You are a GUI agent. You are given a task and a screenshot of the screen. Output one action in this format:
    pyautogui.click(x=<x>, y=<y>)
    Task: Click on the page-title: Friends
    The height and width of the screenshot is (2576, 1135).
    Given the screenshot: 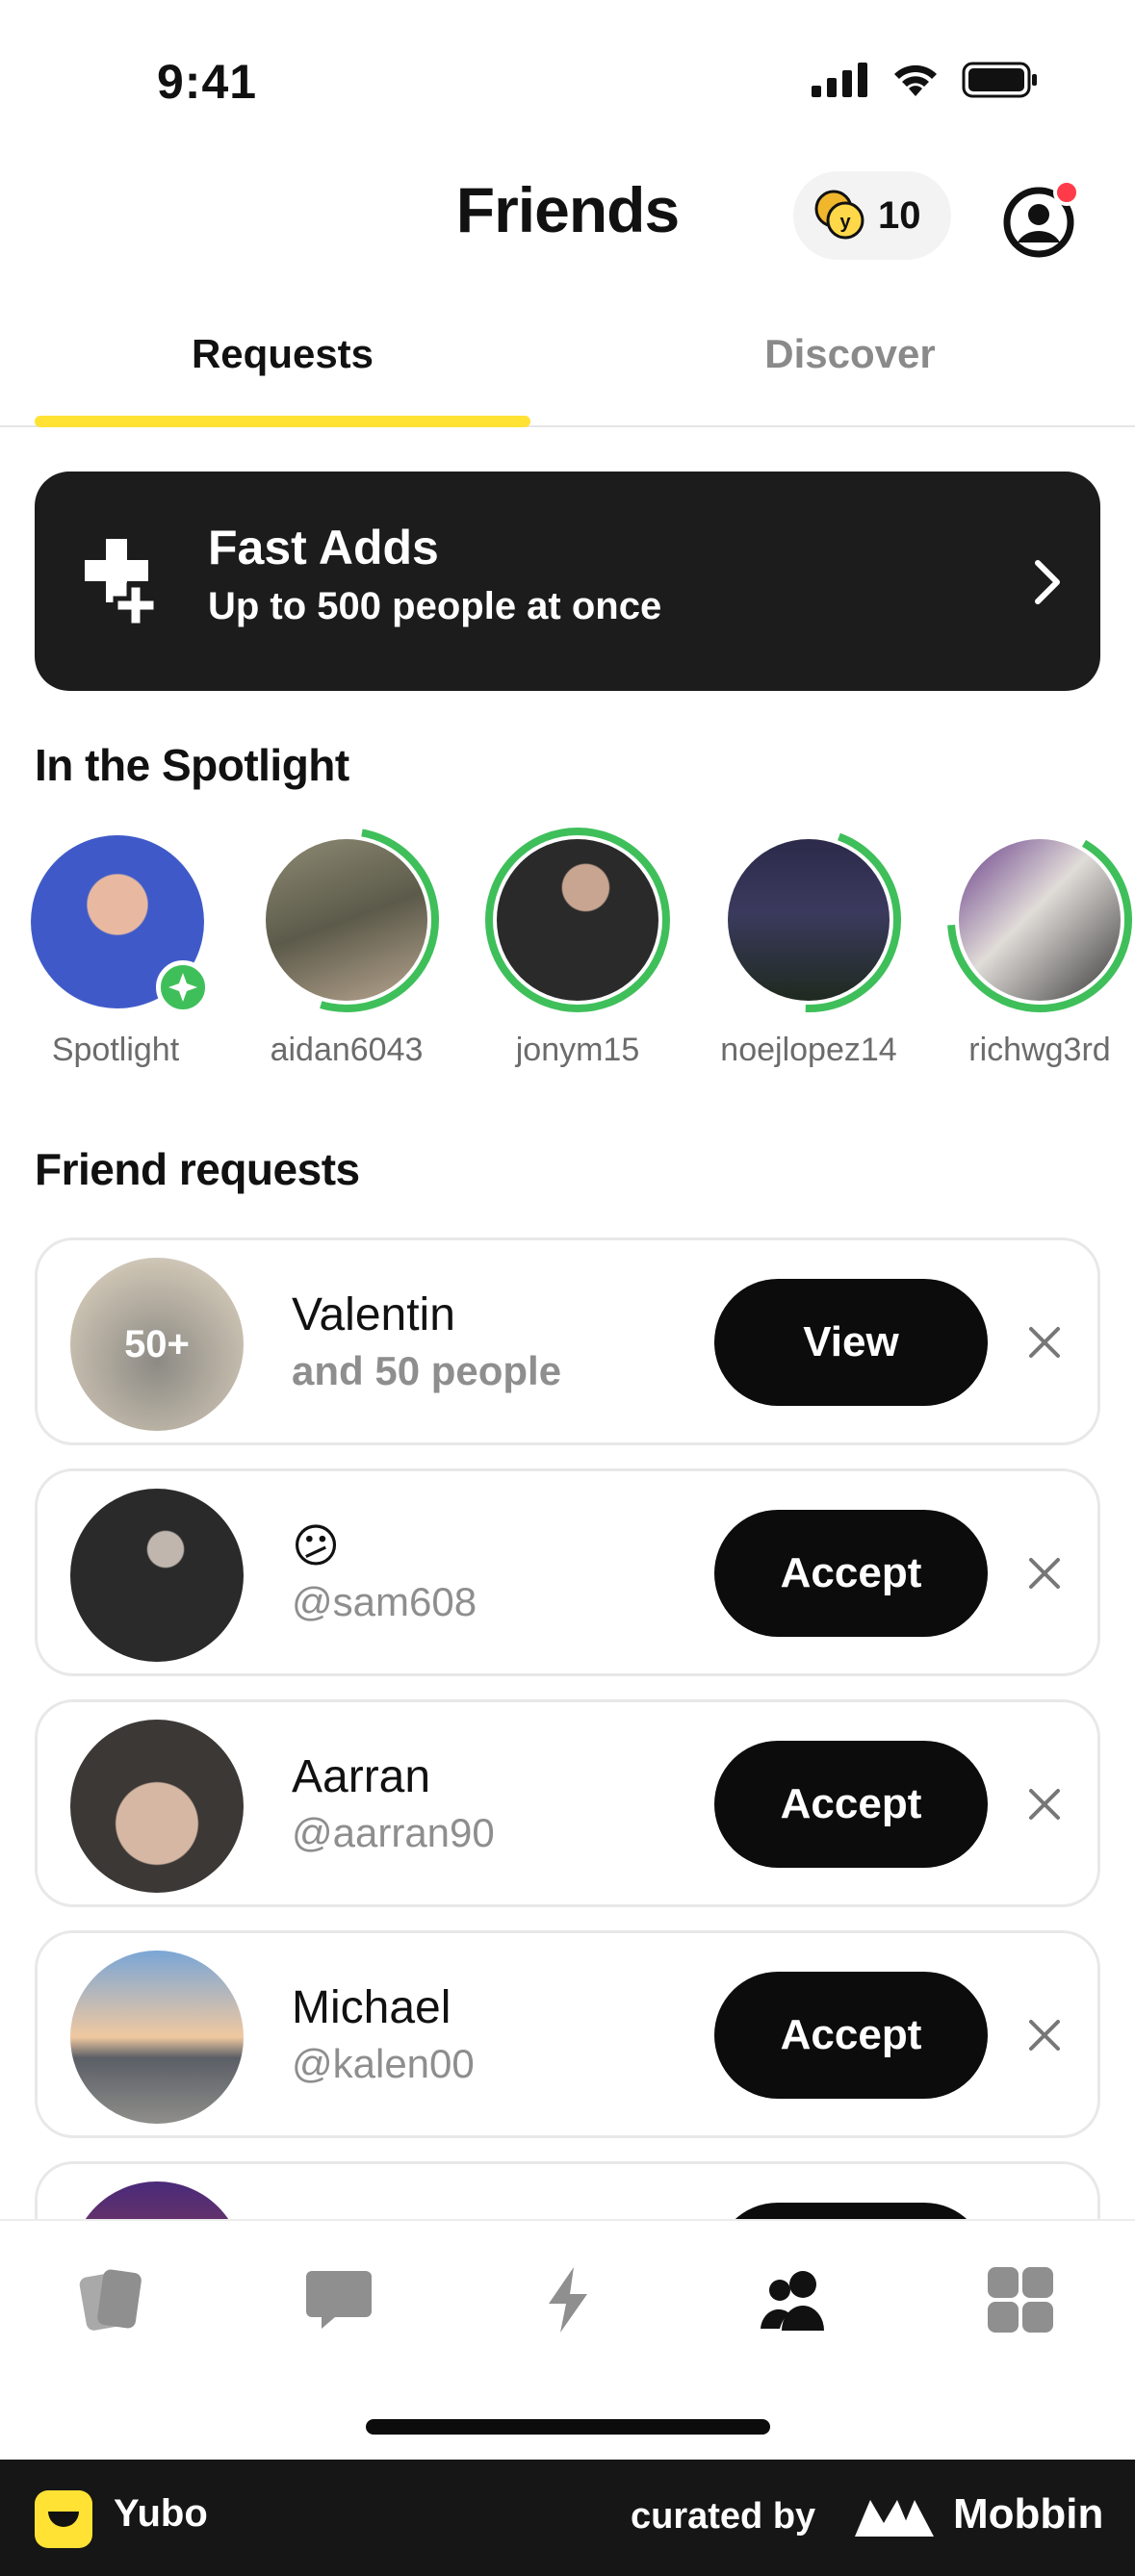 What is the action you would take?
    pyautogui.click(x=567, y=209)
    